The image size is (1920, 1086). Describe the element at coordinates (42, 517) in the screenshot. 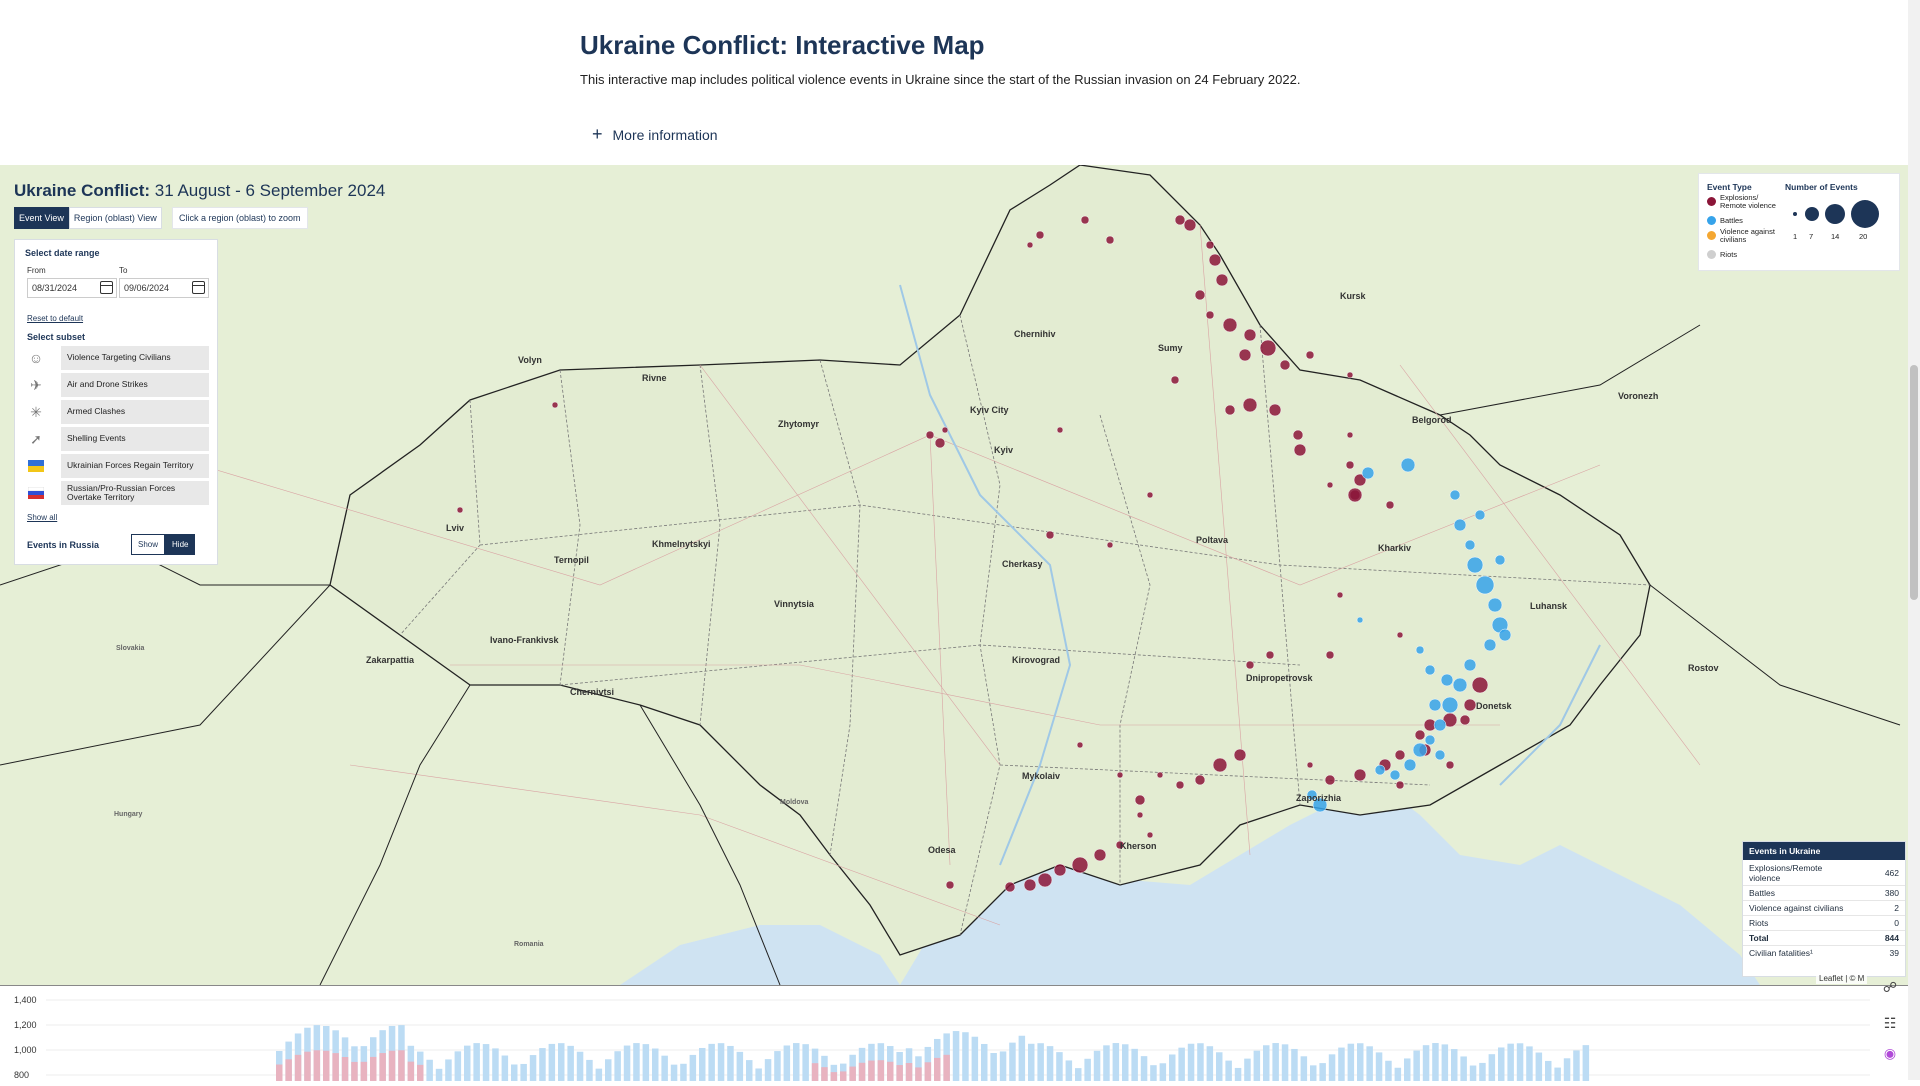

I see `show-all-link: Show all` at that location.